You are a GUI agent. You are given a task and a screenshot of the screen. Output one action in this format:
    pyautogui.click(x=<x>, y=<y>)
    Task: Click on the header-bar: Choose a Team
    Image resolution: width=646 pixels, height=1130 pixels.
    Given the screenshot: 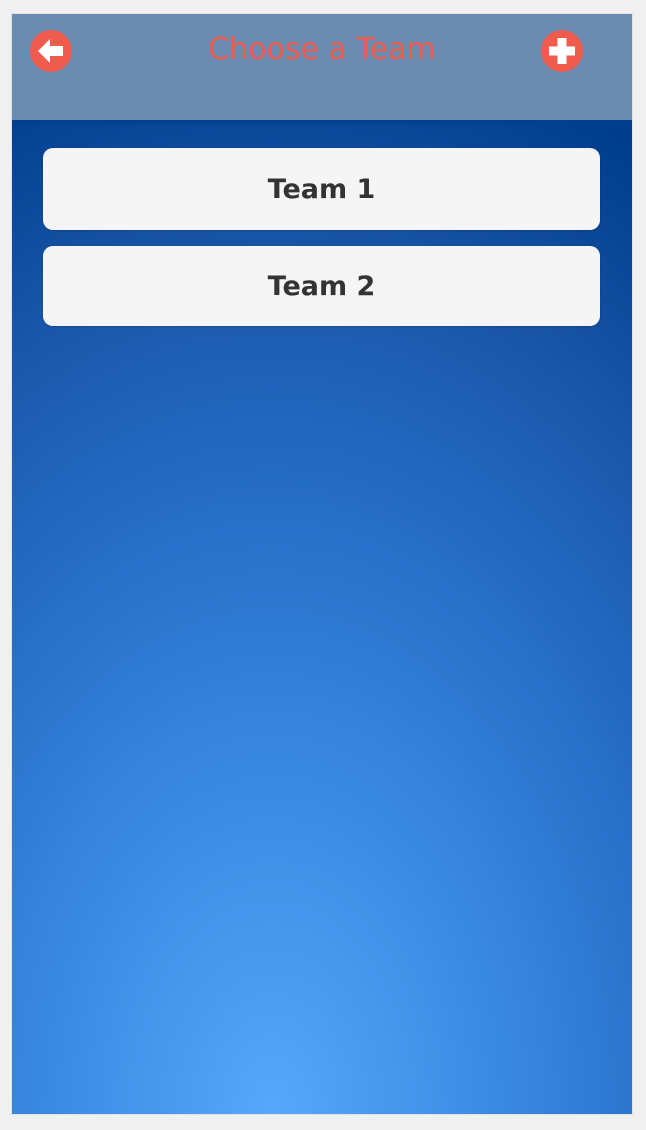 What is the action you would take?
    pyautogui.click(x=322, y=67)
    